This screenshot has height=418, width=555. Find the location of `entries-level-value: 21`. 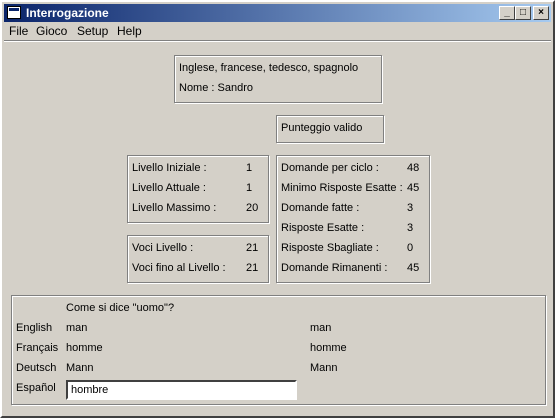

entries-level-value: 21 is located at coordinates (252, 248).